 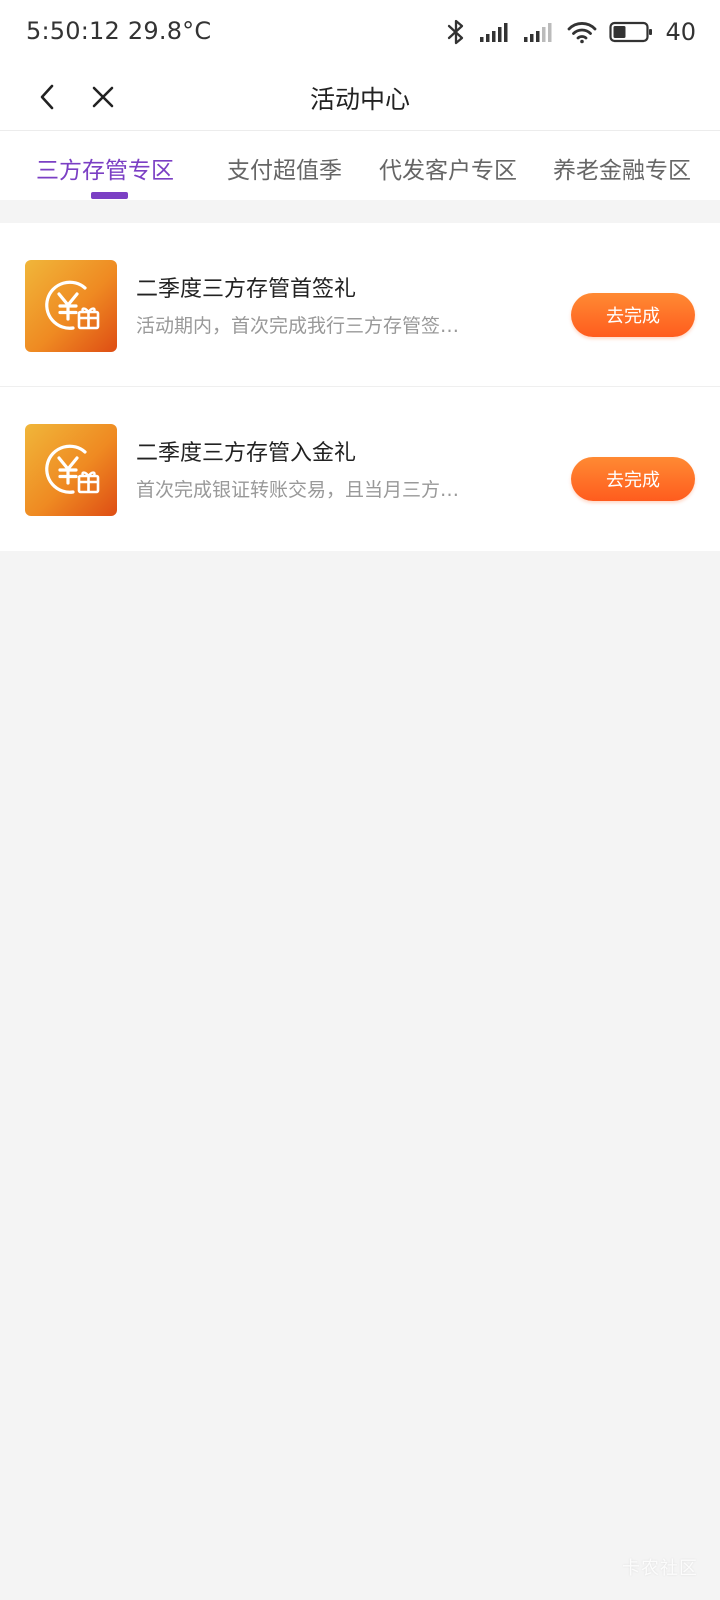 What do you see at coordinates (246, 453) in the screenshot?
I see `activity-title: 二季度三方存管入金礼` at bounding box center [246, 453].